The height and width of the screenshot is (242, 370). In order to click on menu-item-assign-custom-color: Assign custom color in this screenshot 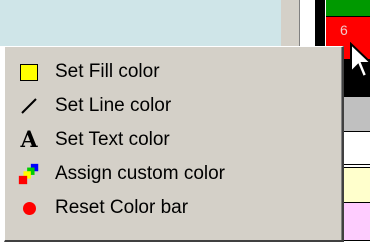, I will do `click(173, 174)`.